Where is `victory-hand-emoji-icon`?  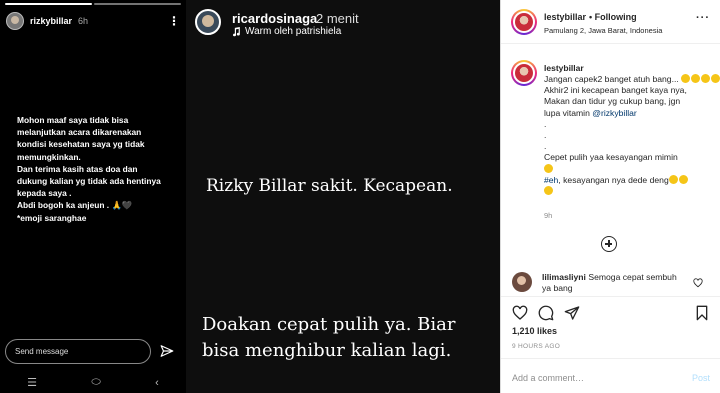 victory-hand-emoji-icon is located at coordinates (683, 179).